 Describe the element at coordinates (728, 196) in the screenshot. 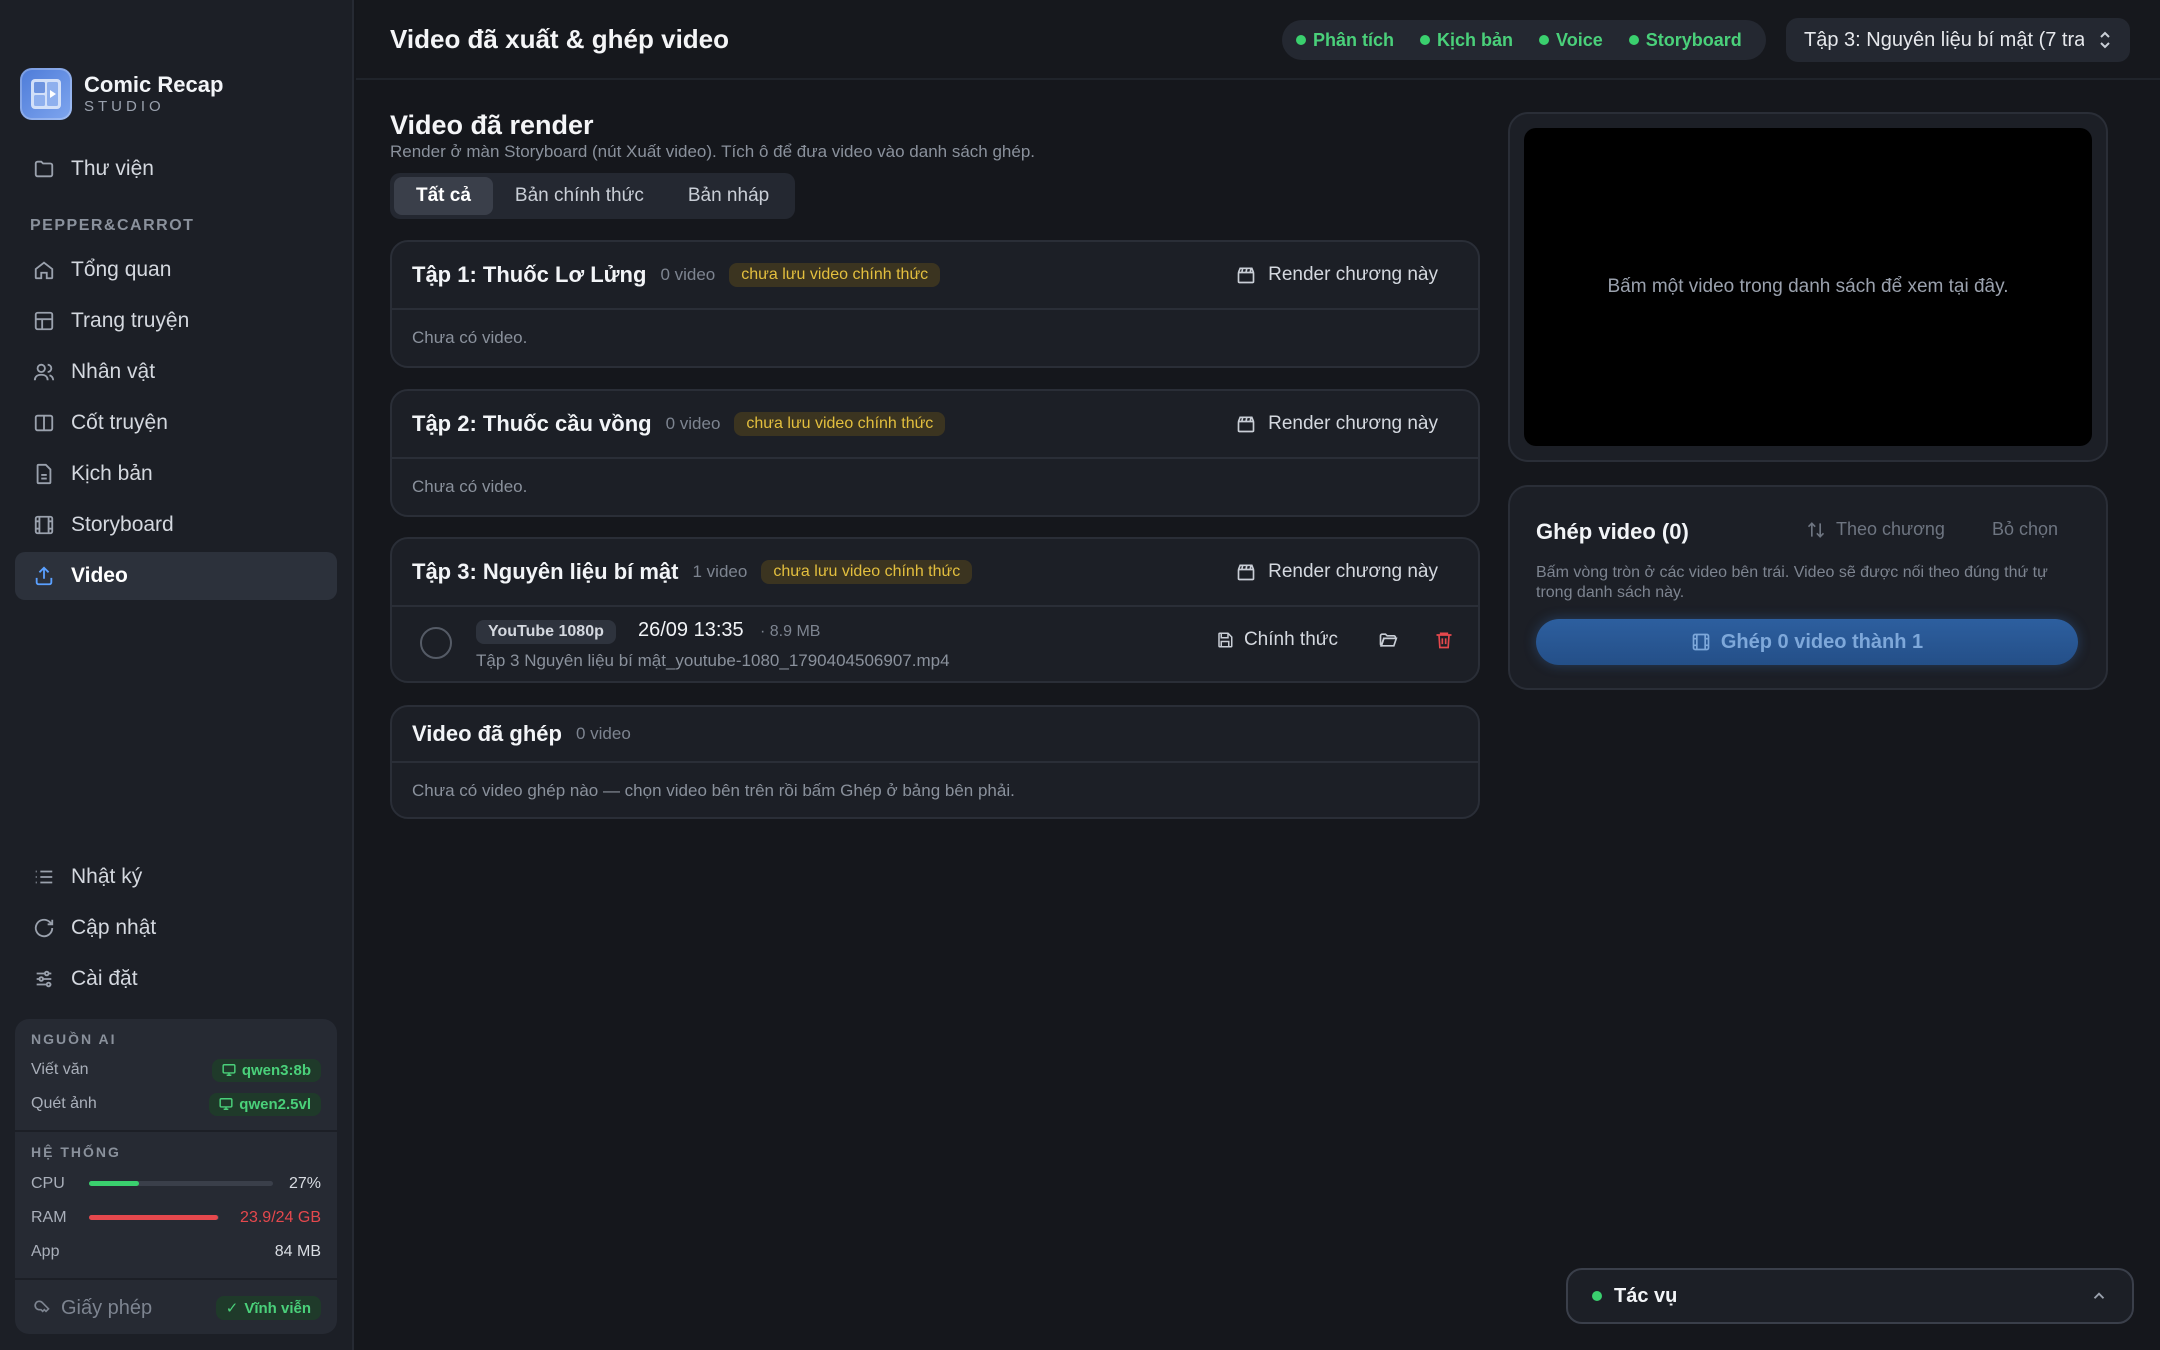

I see `tab-draft: Bản nháp` at that location.